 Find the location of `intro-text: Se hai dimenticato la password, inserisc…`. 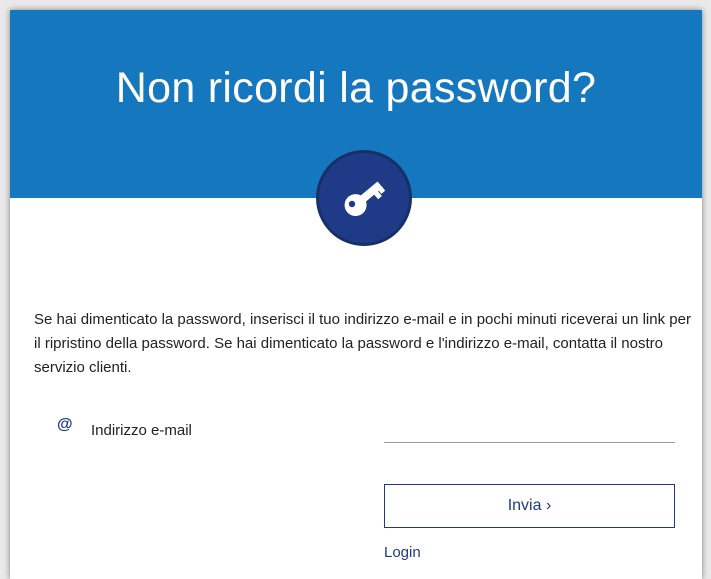

intro-text: Se hai dimenticato la password, inserisc… is located at coordinates (362, 343).